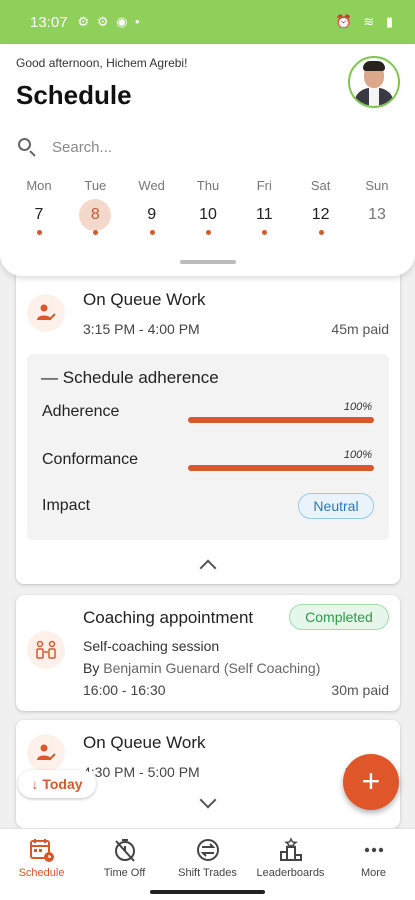 The width and height of the screenshot is (415, 900). What do you see at coordinates (52, 377) in the screenshot?
I see `collapse-icon: —` at bounding box center [52, 377].